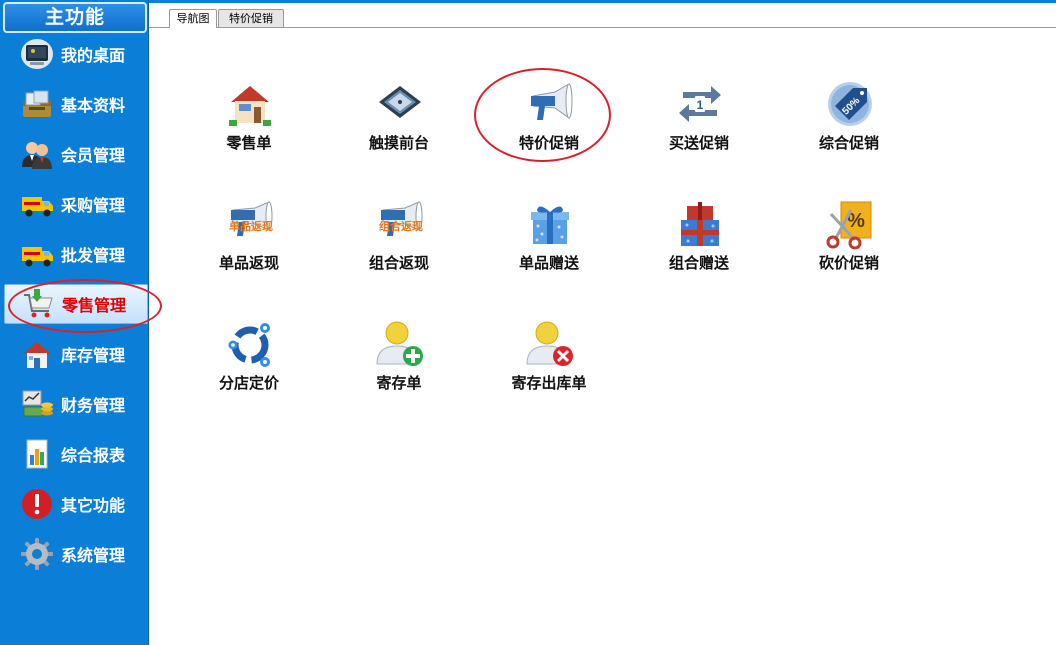 This screenshot has height=645, width=1056. I want to click on repeat-one-icon: 1, so click(700, 104).